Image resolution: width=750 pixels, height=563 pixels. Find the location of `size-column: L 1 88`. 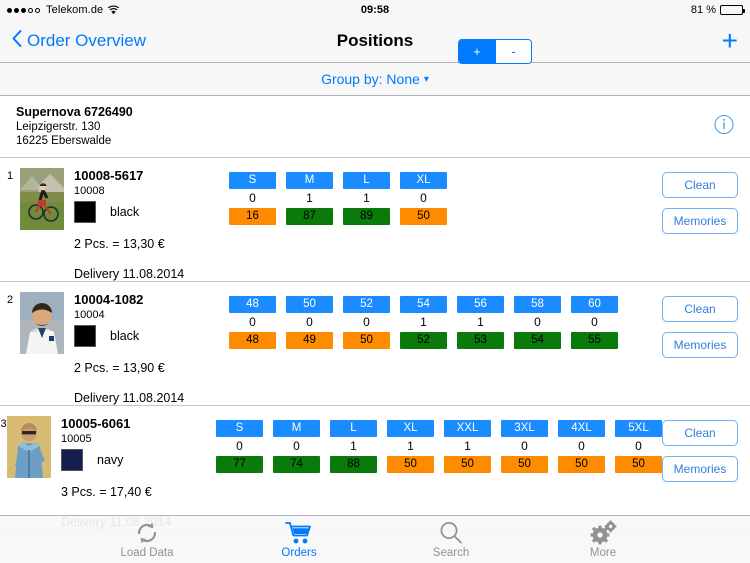

size-column: L 1 88 is located at coordinates (353, 474).